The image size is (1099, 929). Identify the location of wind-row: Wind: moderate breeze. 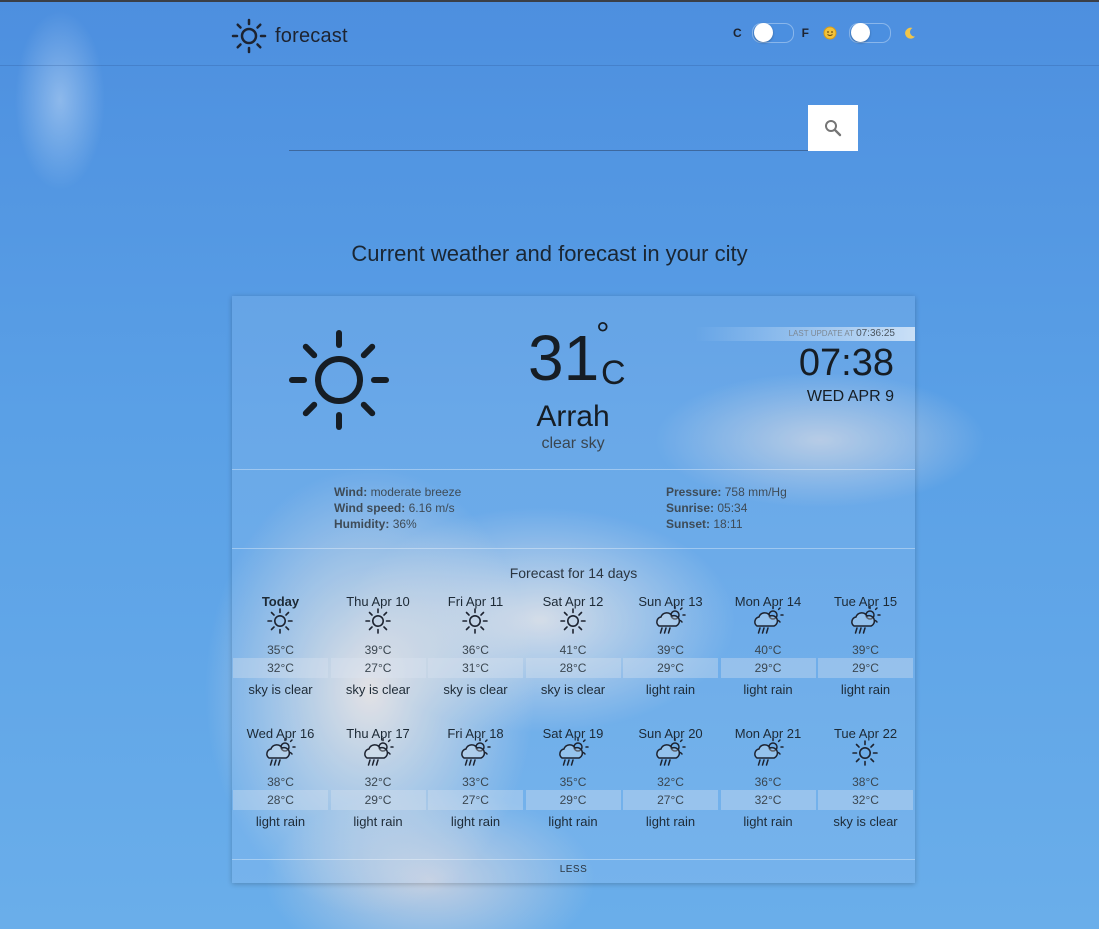
(397, 492).